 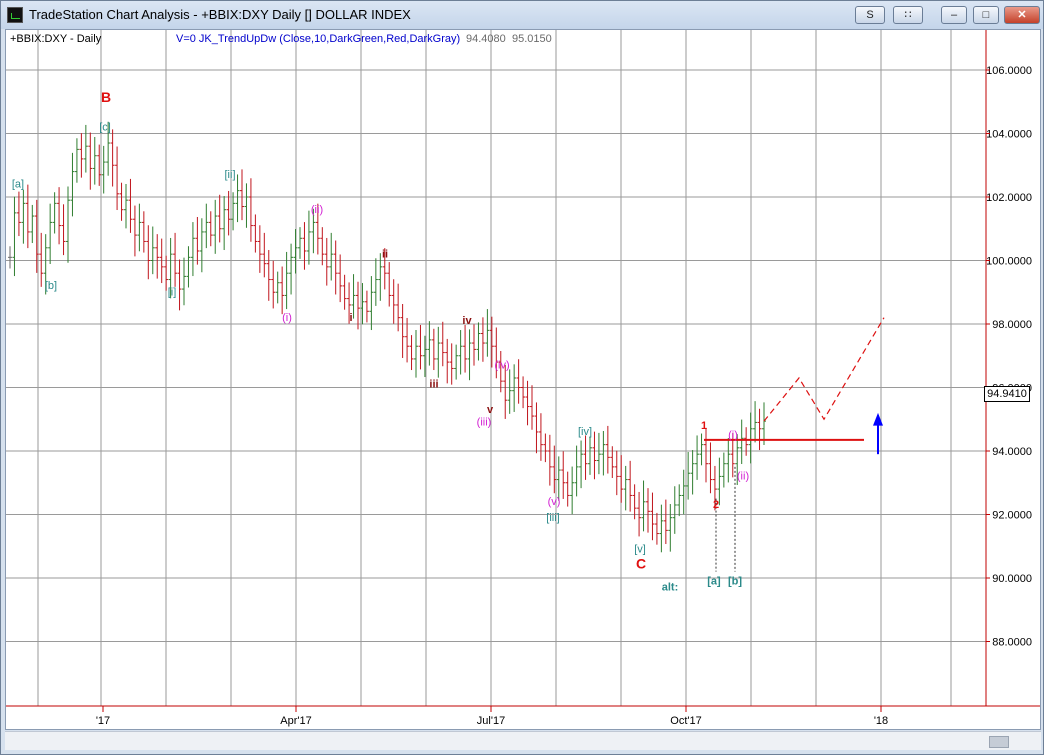 What do you see at coordinates (986, 15) in the screenshot?
I see `maximize-button: □` at bounding box center [986, 15].